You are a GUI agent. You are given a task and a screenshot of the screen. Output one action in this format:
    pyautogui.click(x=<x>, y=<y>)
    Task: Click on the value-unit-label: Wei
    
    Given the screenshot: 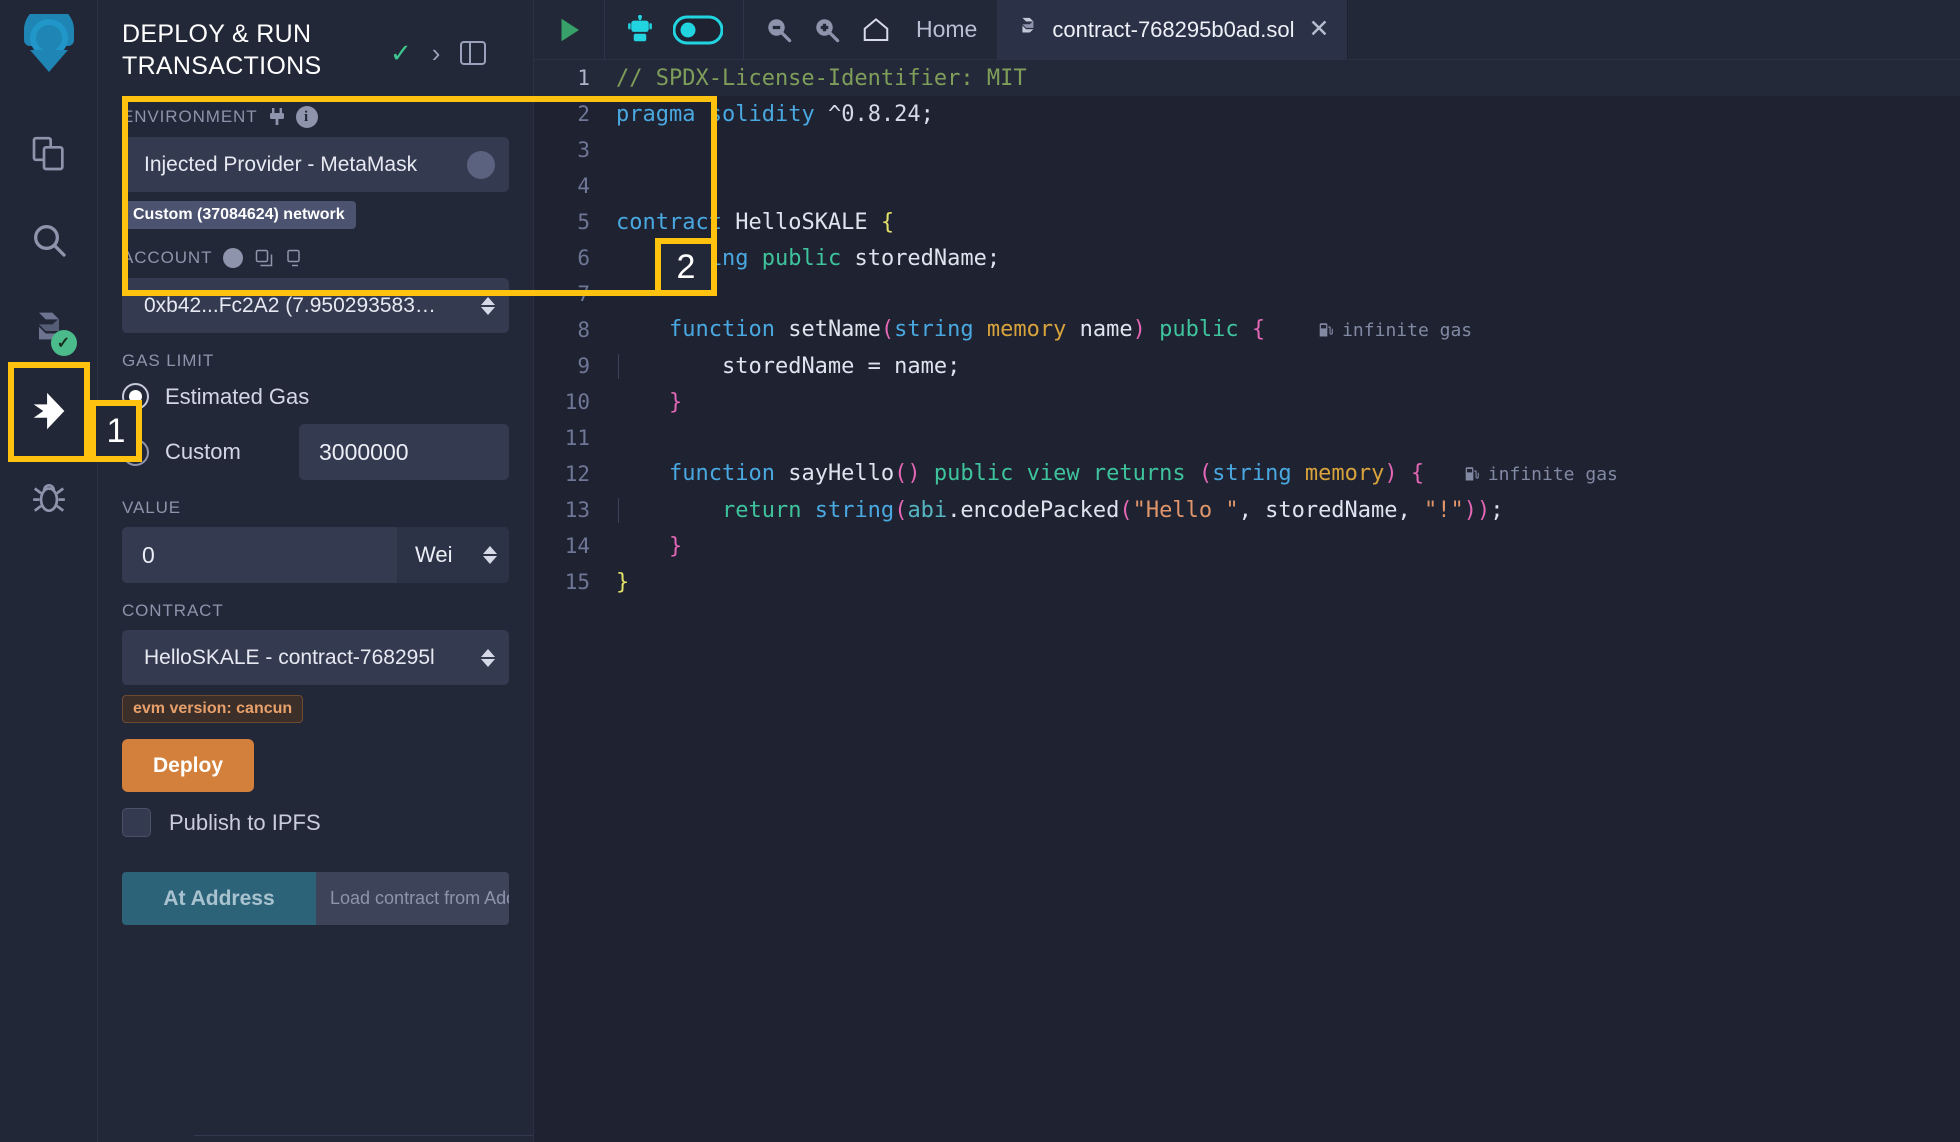 What is the action you would take?
    pyautogui.click(x=434, y=554)
    